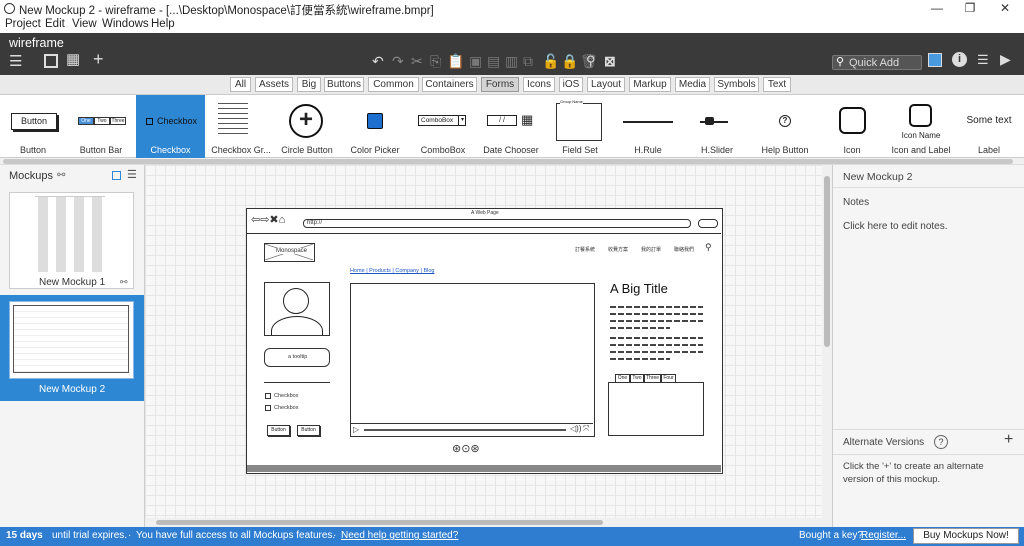  I want to click on h-slider-handle, so click(709, 121).